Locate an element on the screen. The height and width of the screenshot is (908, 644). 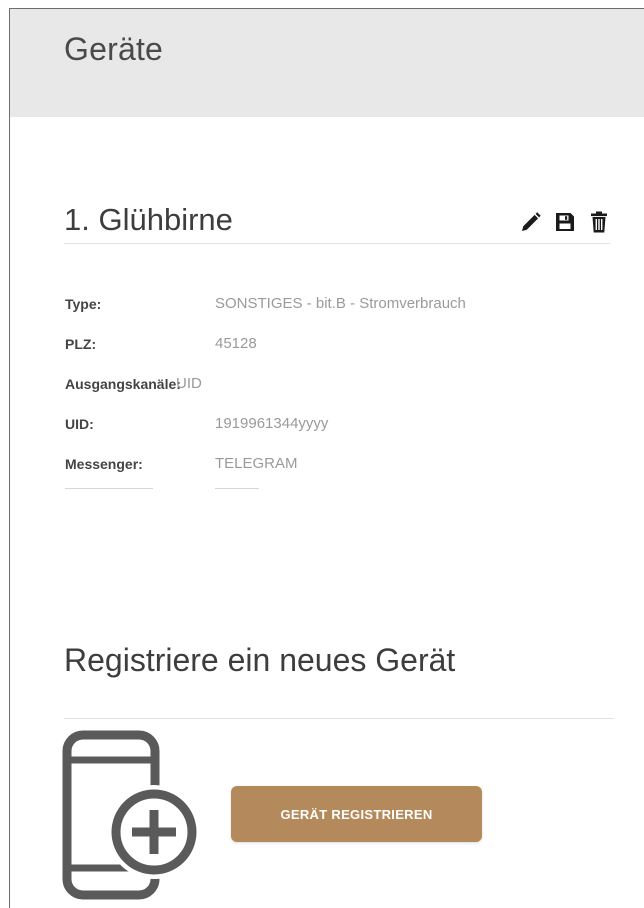
detail-row-ausgangskanaele: Ausgangskanäle: UID is located at coordinates (325, 385).